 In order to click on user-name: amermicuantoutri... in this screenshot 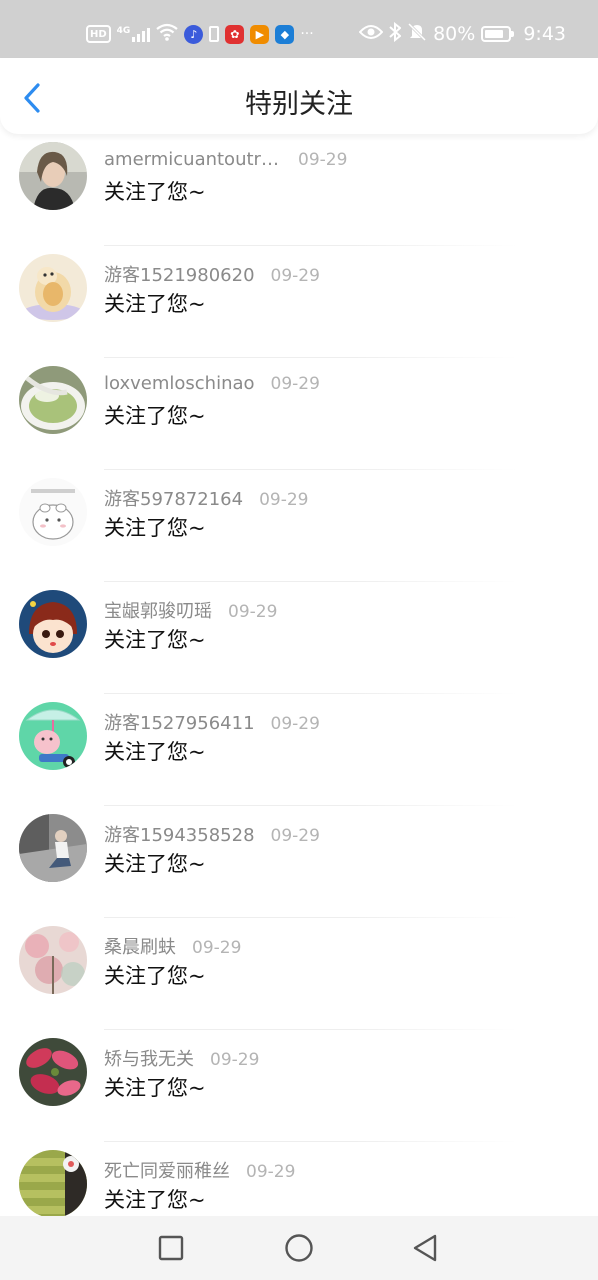, I will do `click(193, 159)`.